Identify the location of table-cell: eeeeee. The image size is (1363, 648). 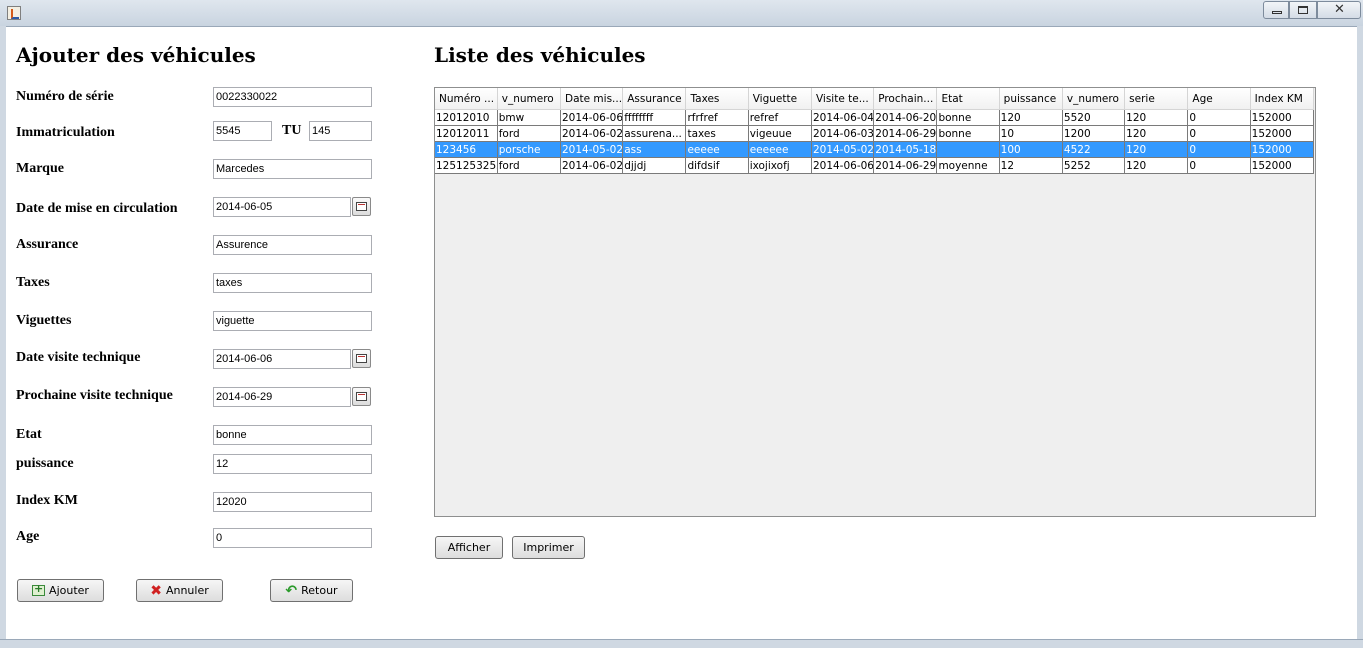
(780, 149).